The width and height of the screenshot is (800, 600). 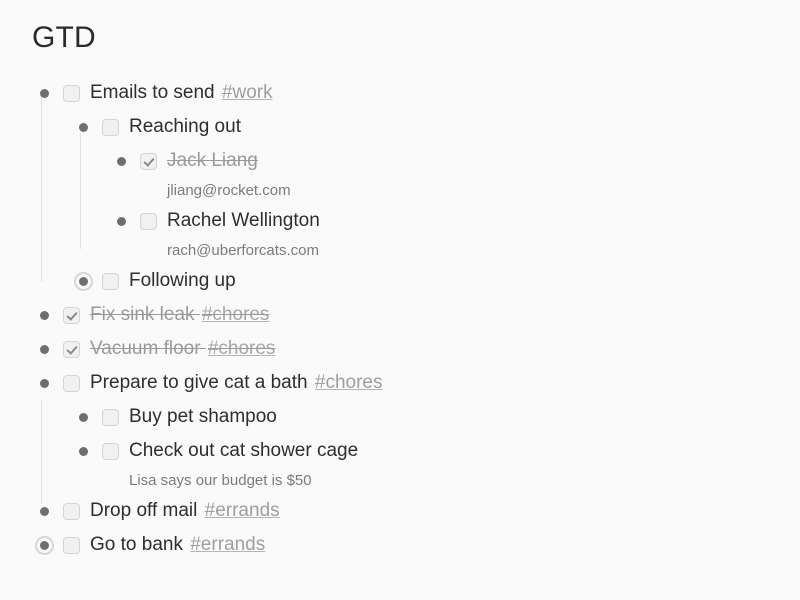 I want to click on item-text: Reaching out, so click(x=185, y=126).